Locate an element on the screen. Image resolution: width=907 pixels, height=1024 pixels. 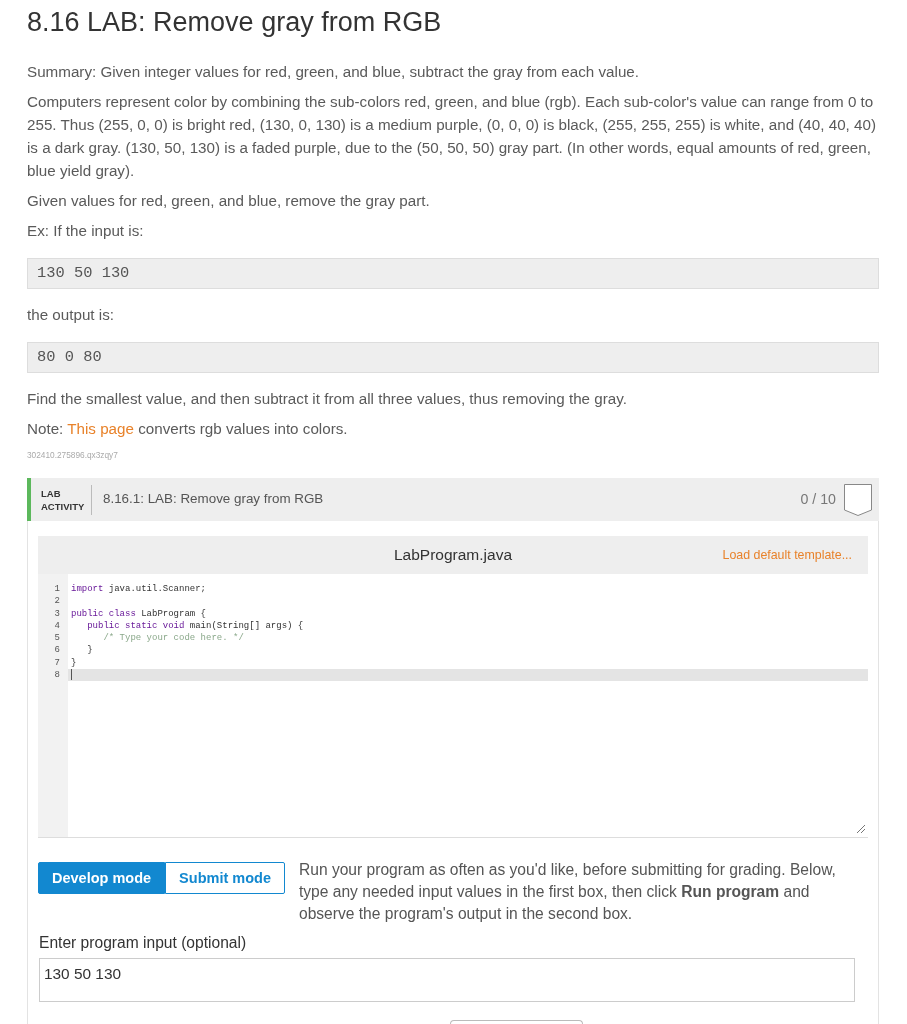
score-text: 0 / 10 is located at coordinates (818, 499).